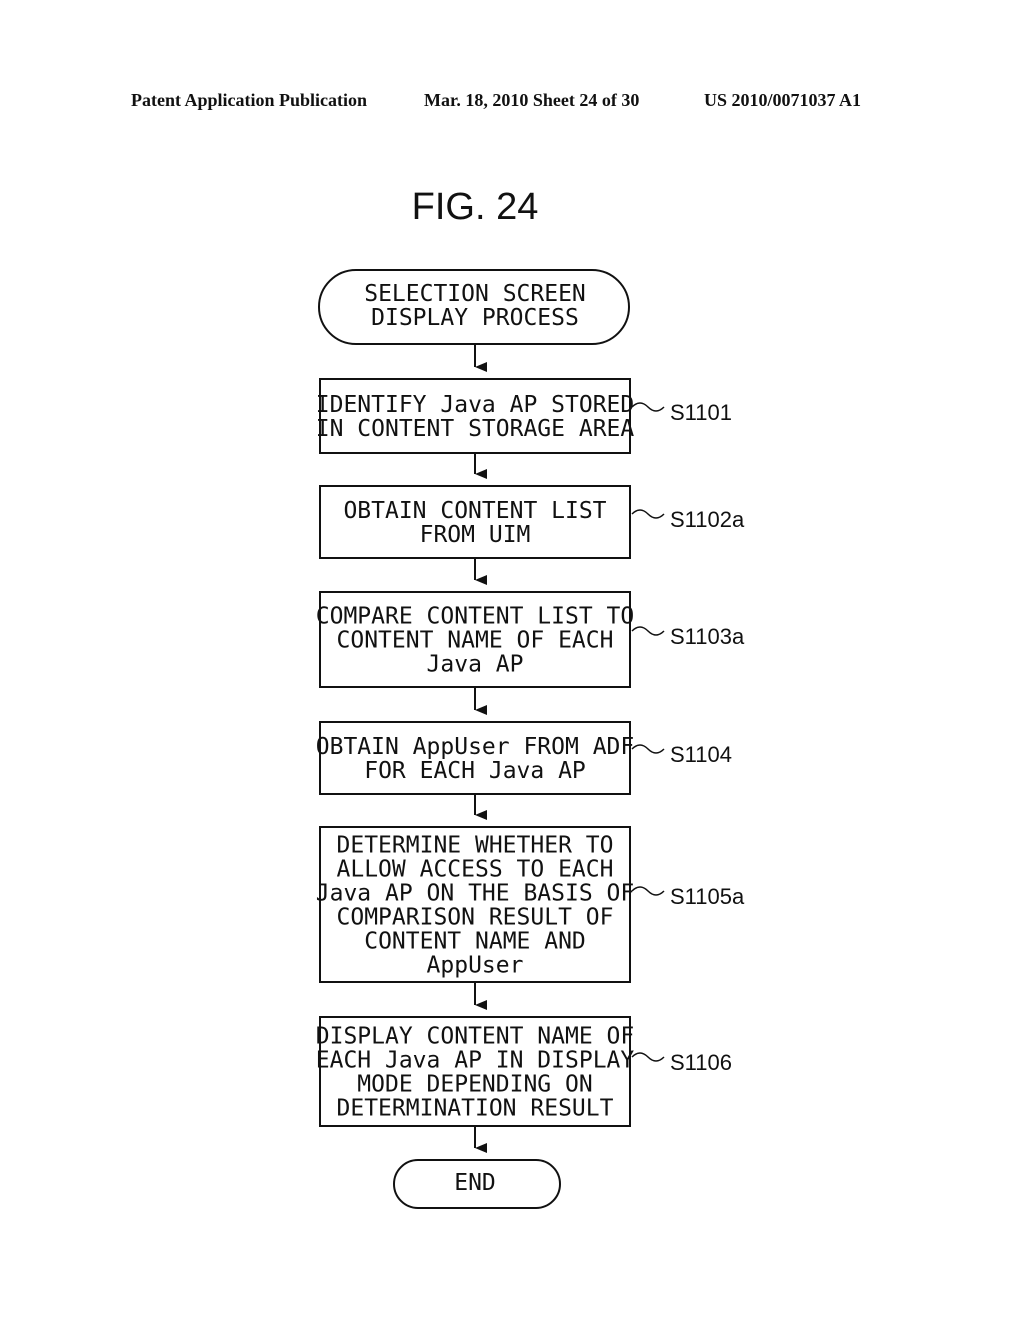  Describe the element at coordinates (475, 870) in the screenshot. I see `process-text-line: ALLOW ACCESS TO EACH` at that location.